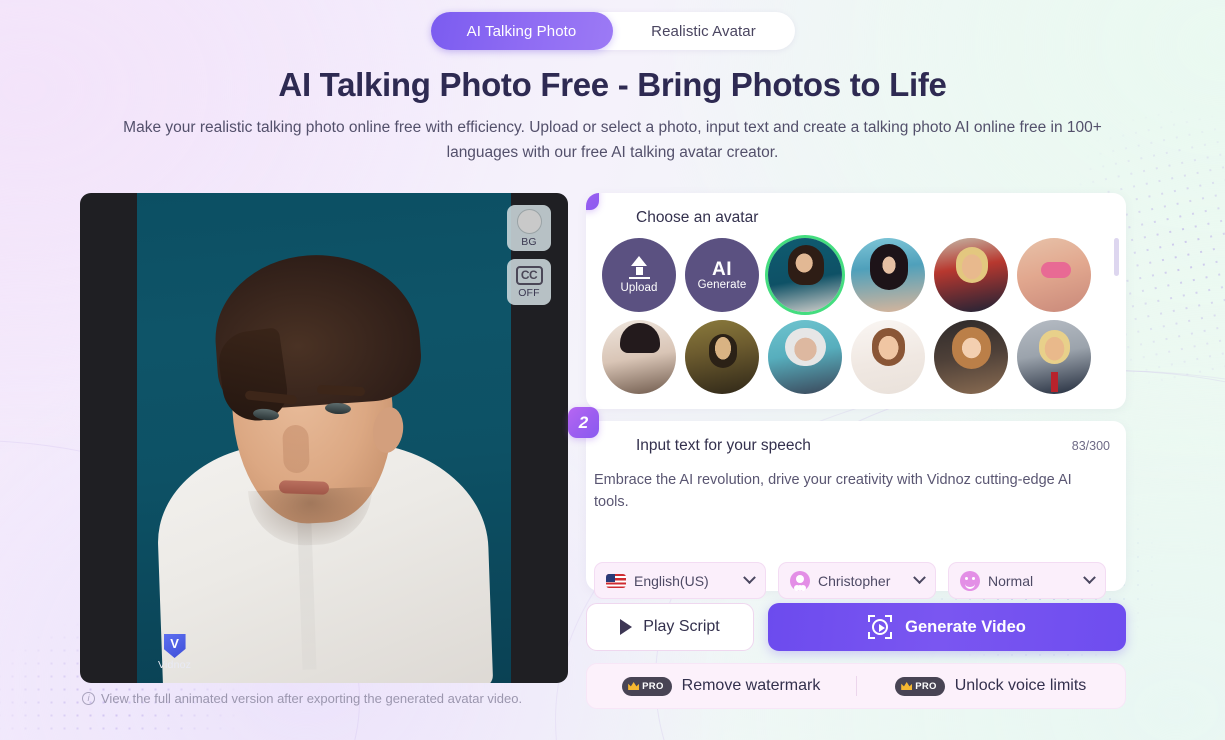  I want to click on info-icon: i, so click(88, 698).